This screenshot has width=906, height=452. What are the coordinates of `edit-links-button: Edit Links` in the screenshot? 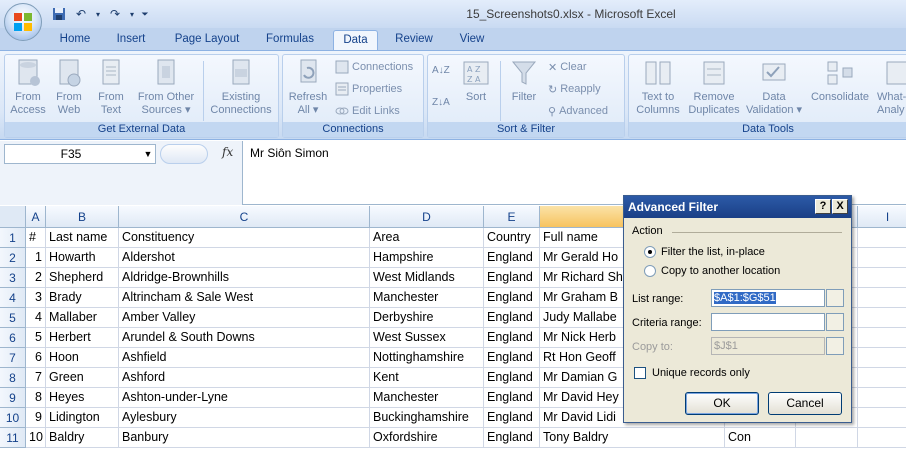 It's located at (367, 111).